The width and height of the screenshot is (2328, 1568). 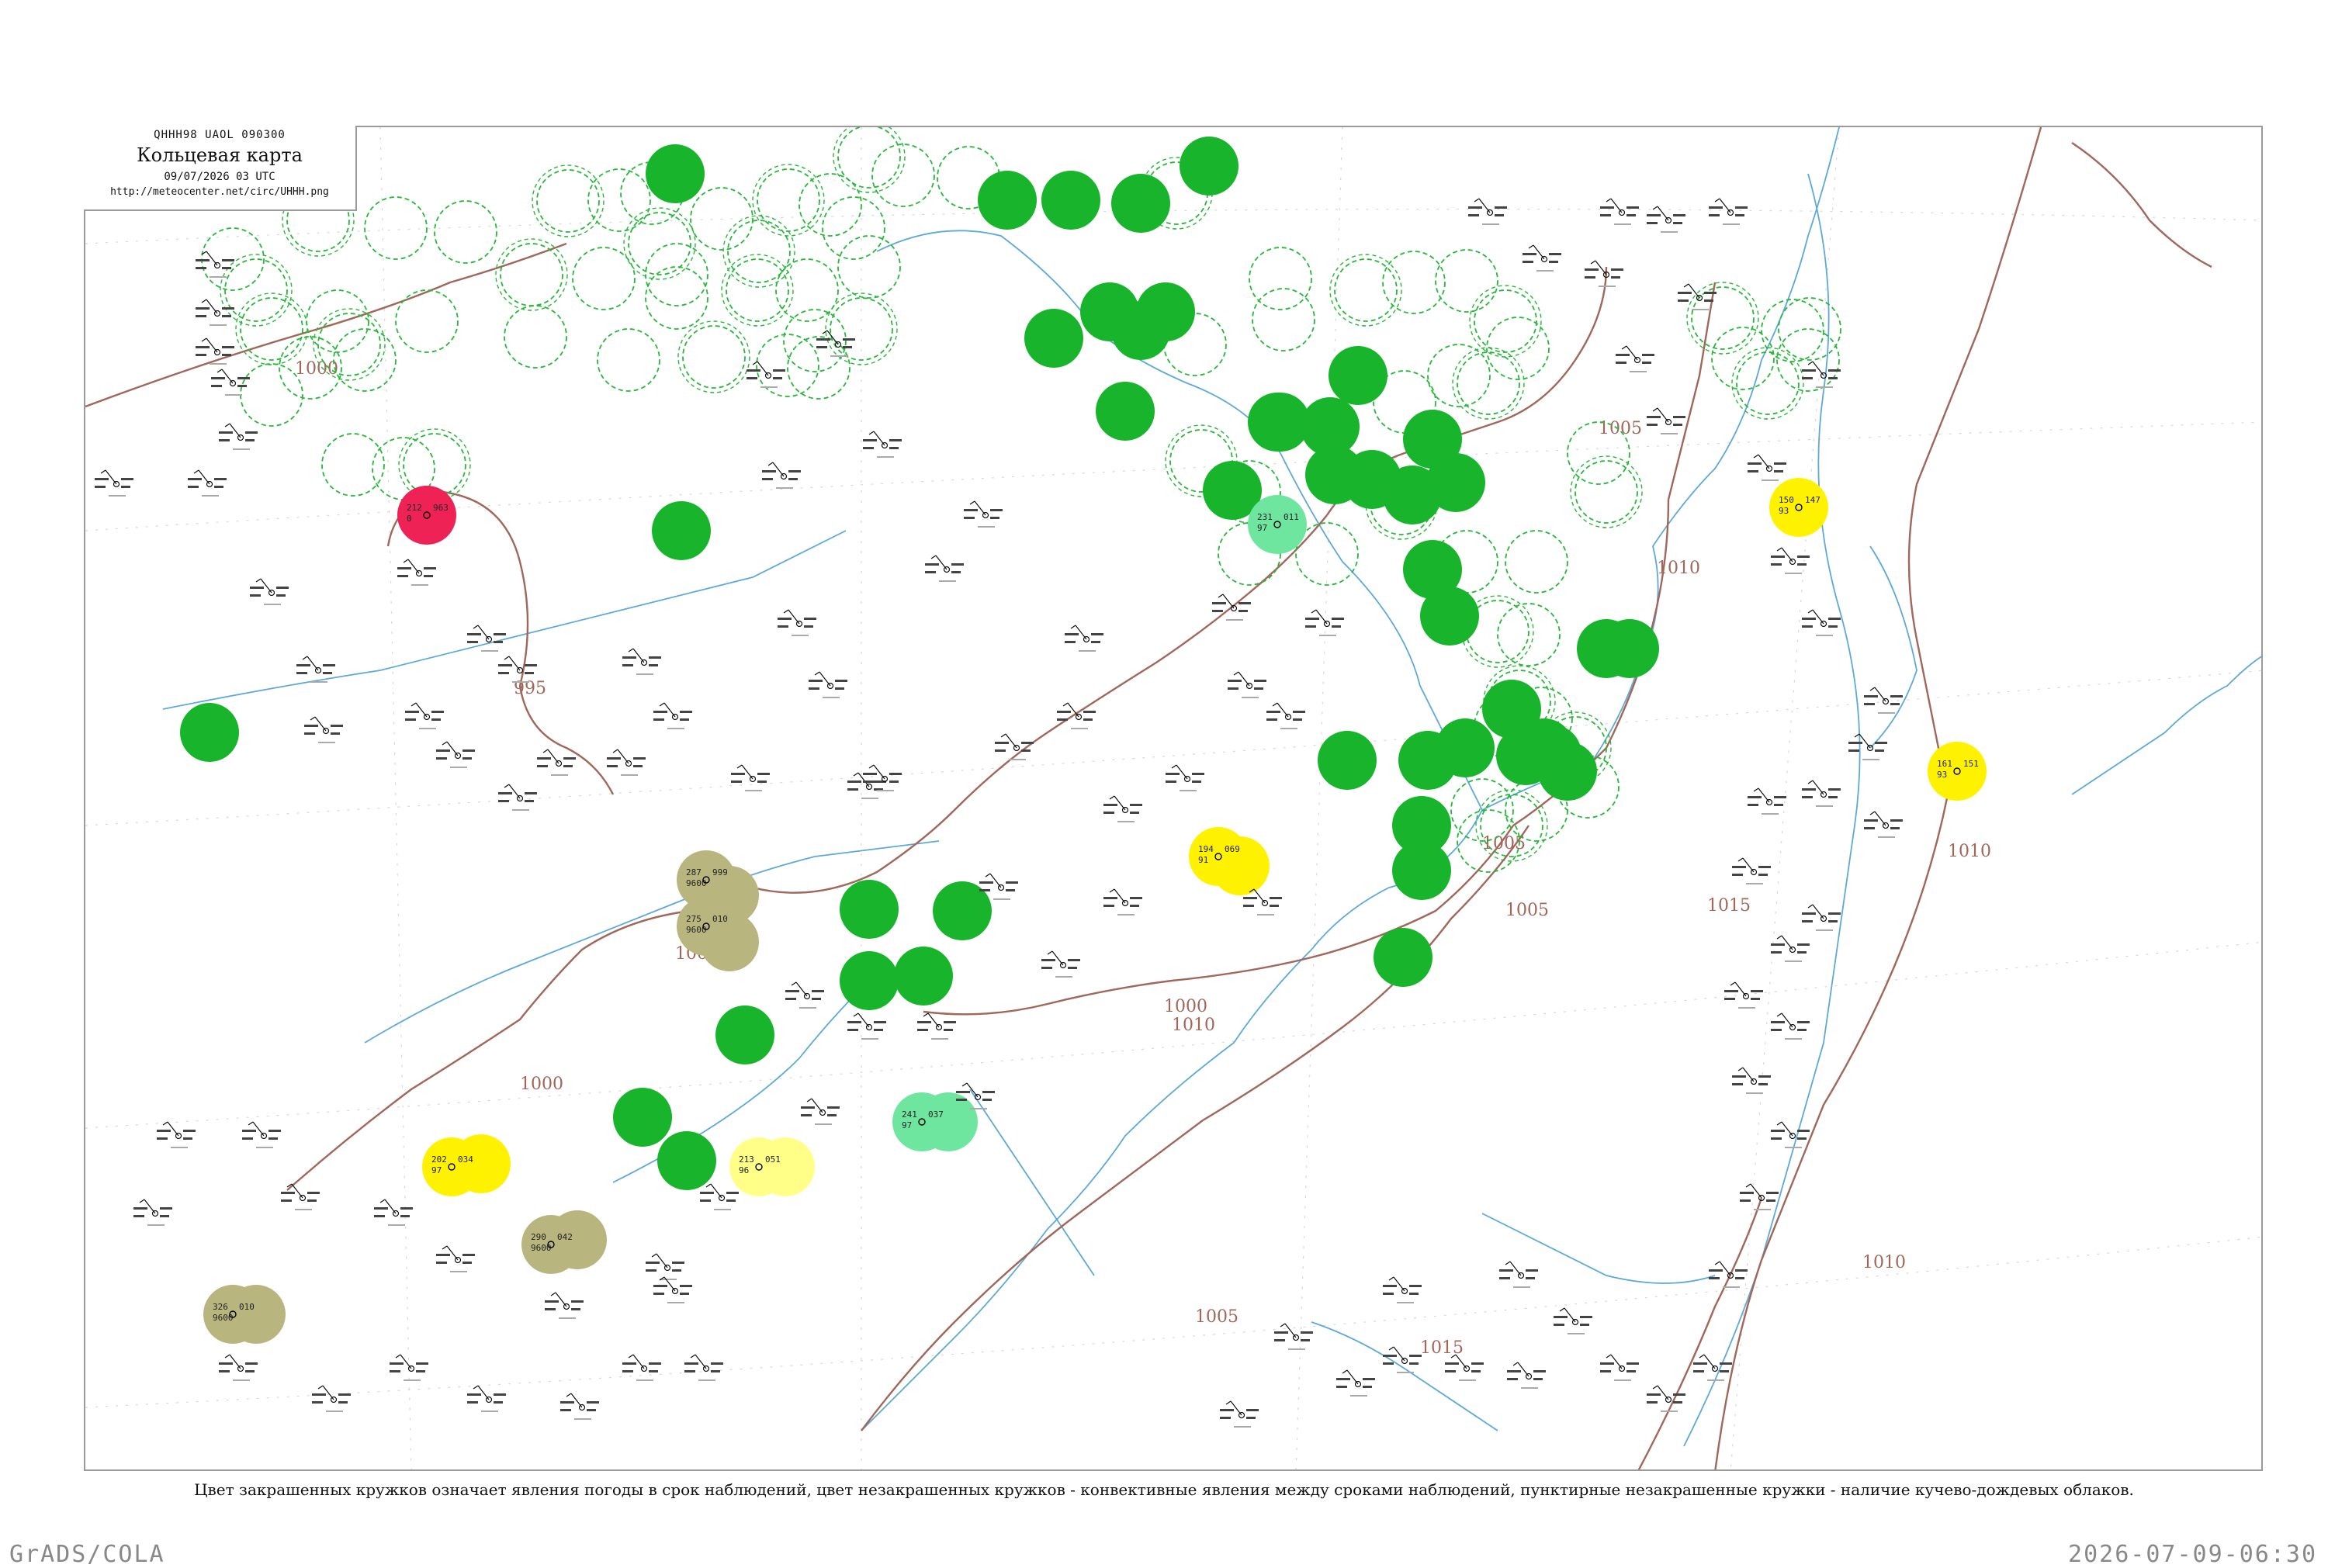 I want to click on station-pressure: 034, so click(x=465, y=1159).